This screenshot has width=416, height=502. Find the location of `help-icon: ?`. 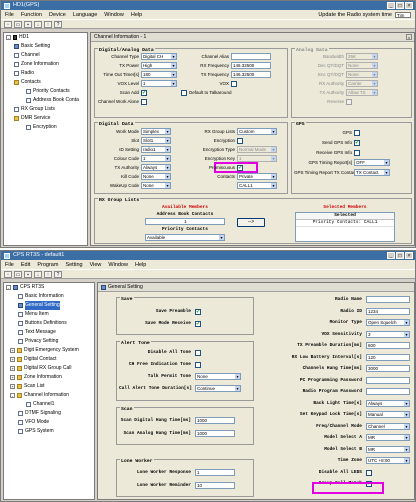

help-icon: ? is located at coordinates (58, 24).